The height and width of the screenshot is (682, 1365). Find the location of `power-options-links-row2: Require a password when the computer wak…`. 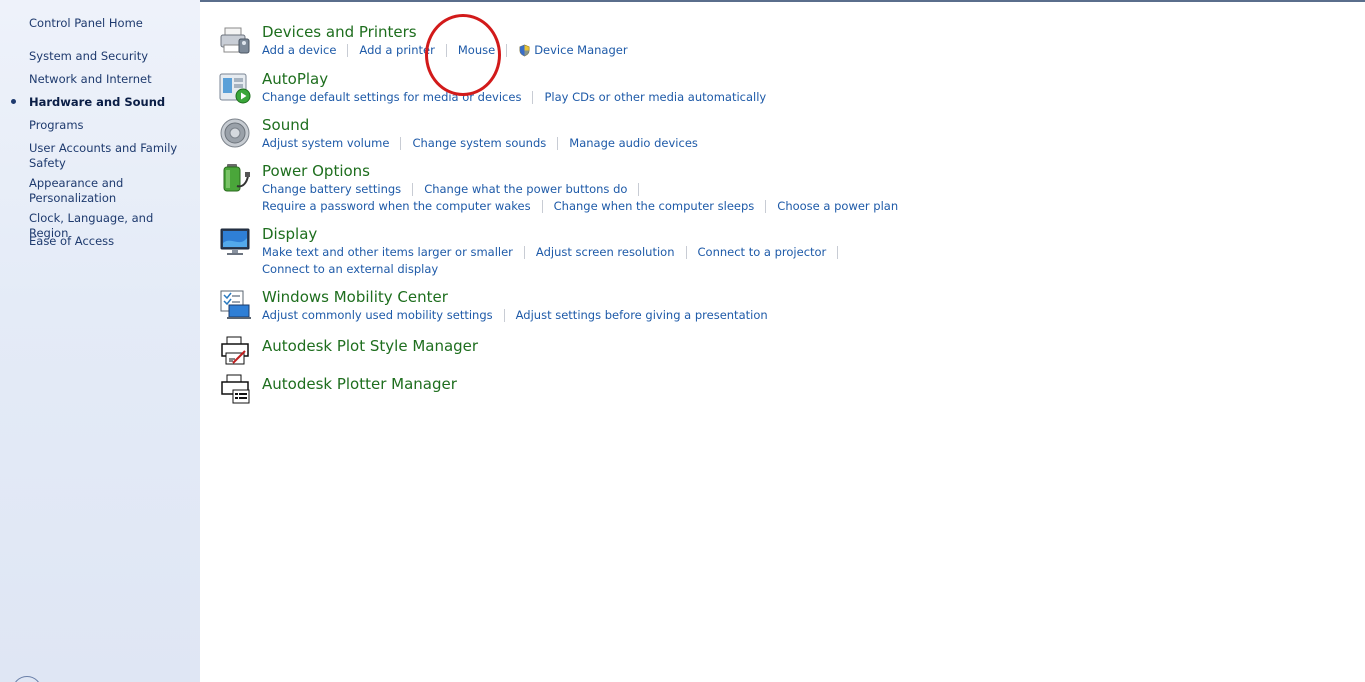

power-options-links-row2: Require a password when the computer wak… is located at coordinates (580, 206).